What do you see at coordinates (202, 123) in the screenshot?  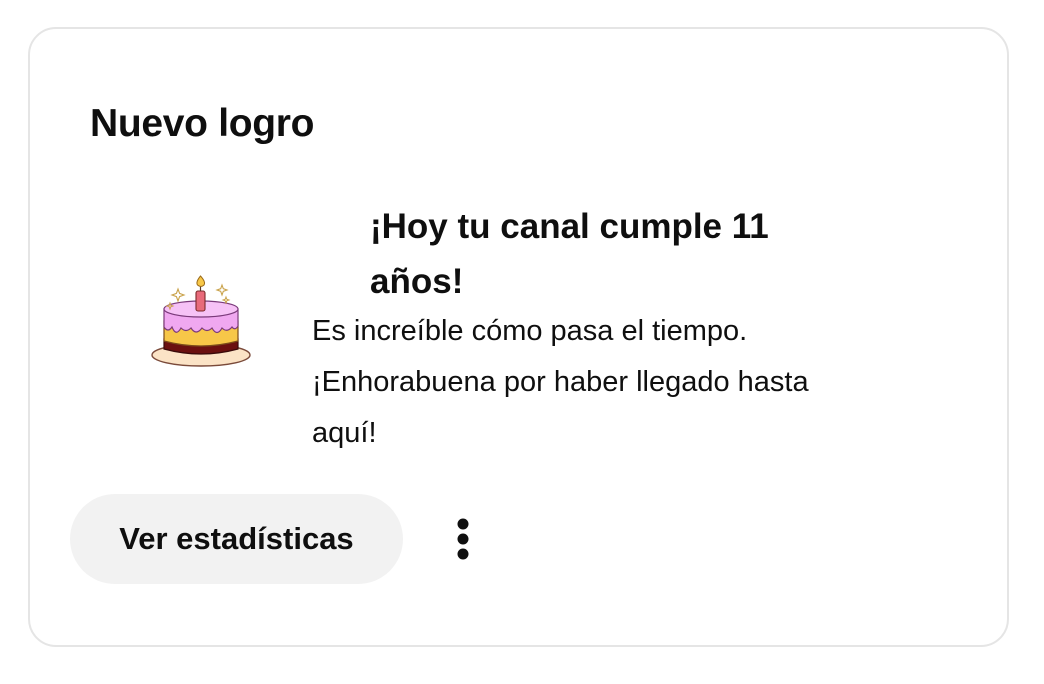 I see `card-title: Nuevo logro` at bounding box center [202, 123].